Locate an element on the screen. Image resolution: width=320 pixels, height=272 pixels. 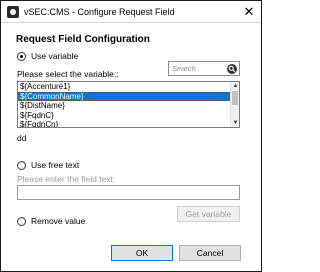
use-variable-option: Use variable is located at coordinates (47, 56).